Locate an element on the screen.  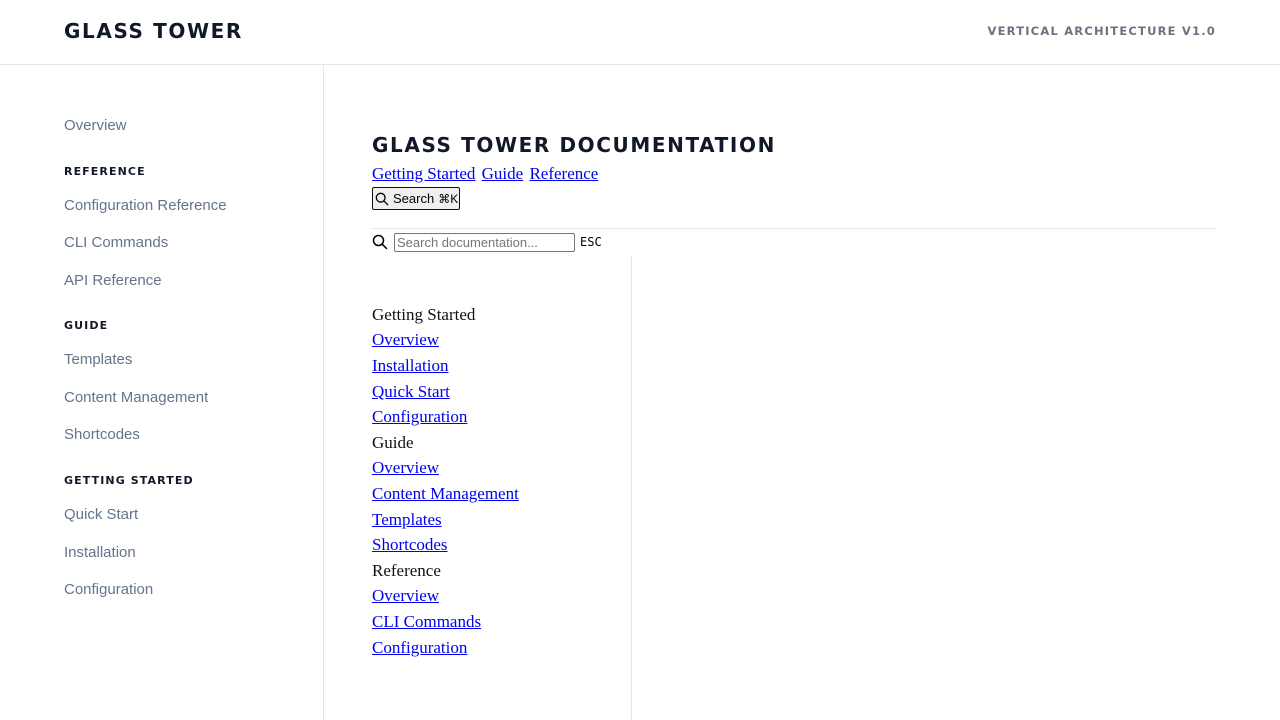
sidebar-item-overview: Overview is located at coordinates (95, 125).